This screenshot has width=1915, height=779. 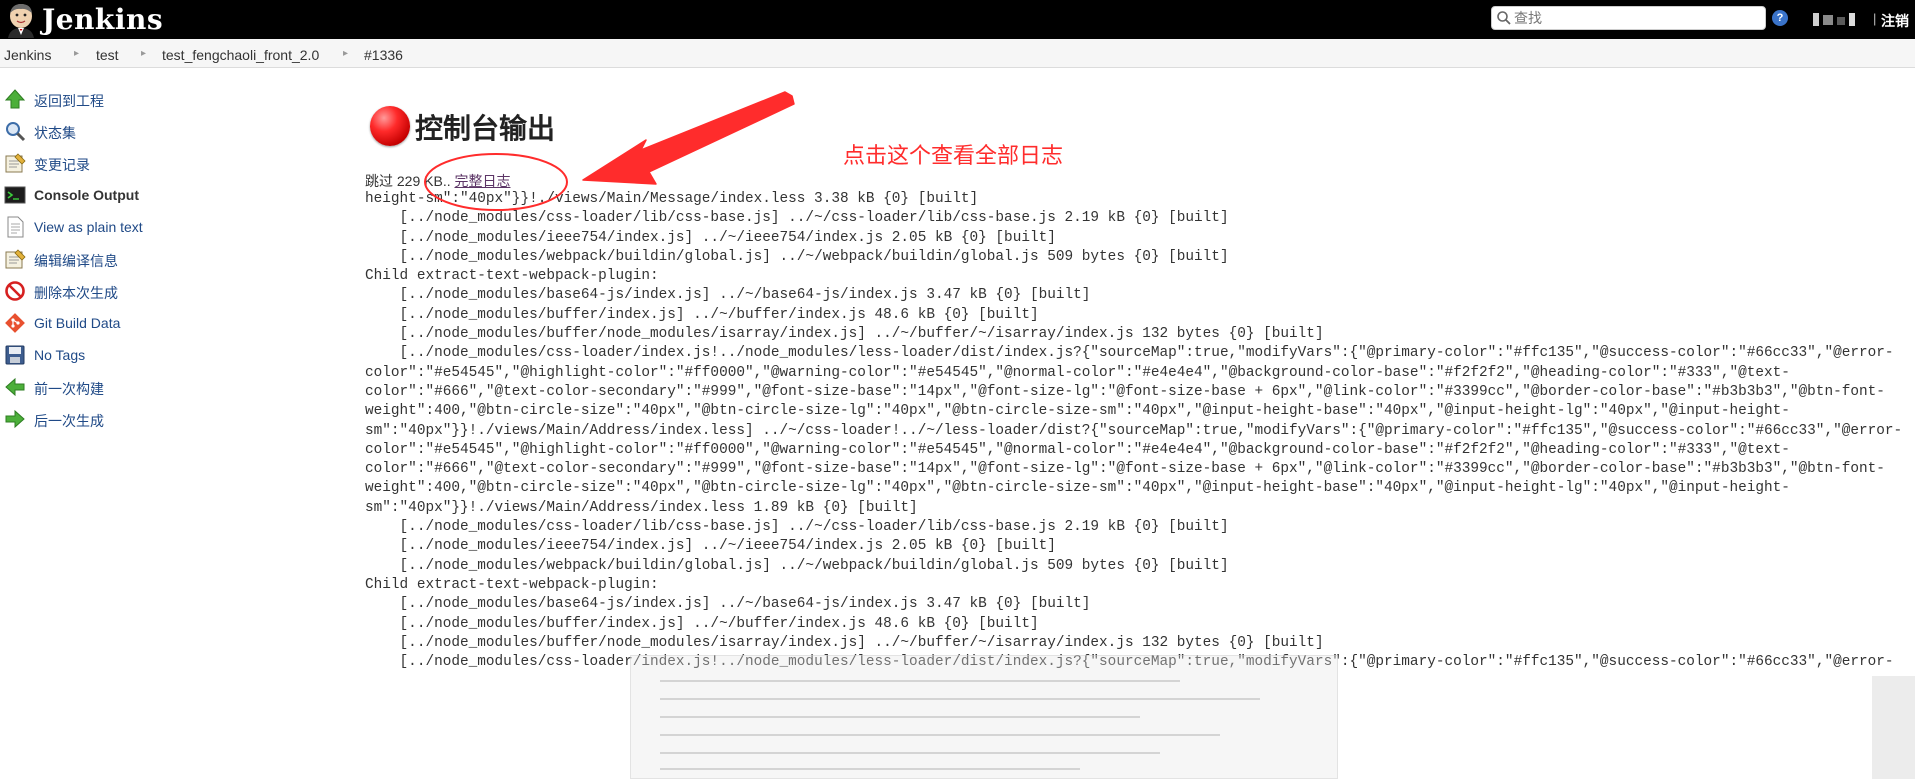 I want to click on sidebar-item-status: 状态集, so click(x=154, y=131).